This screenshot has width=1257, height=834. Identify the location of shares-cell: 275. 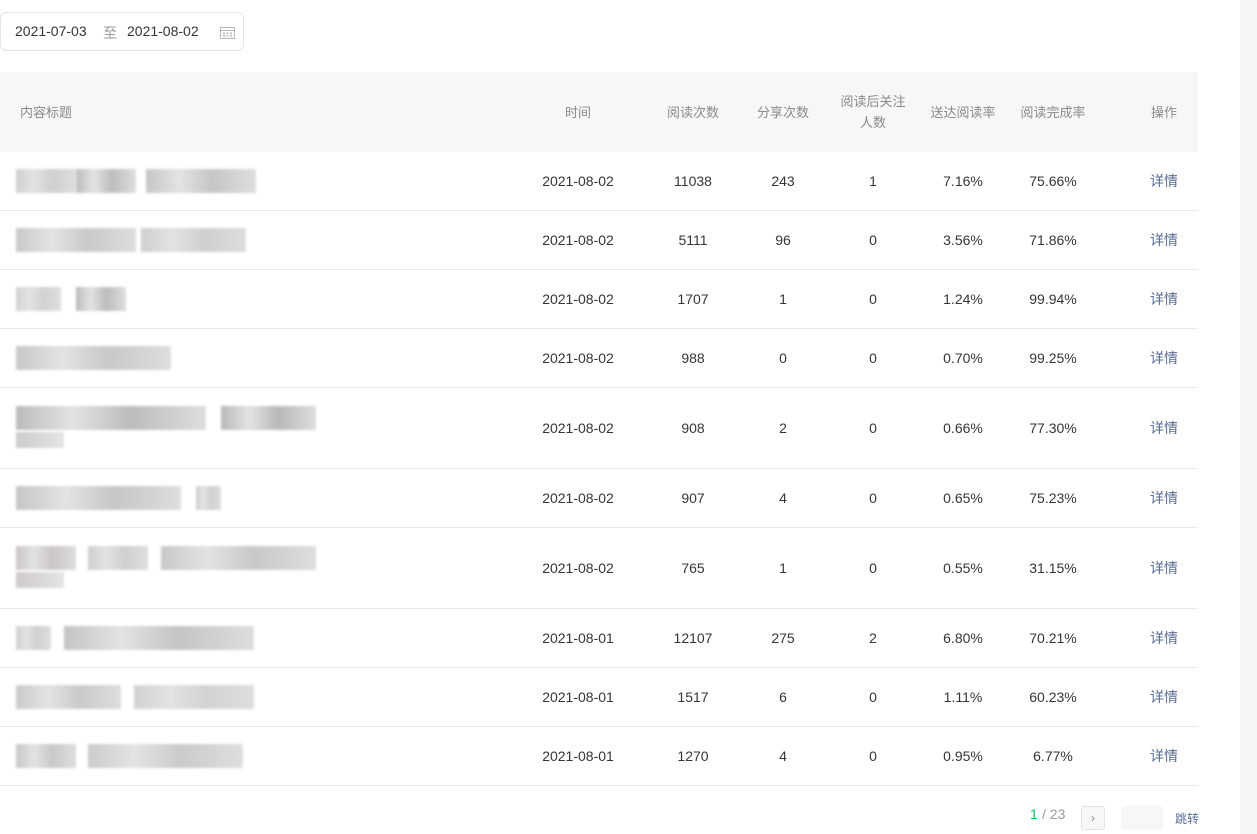
(783, 638).